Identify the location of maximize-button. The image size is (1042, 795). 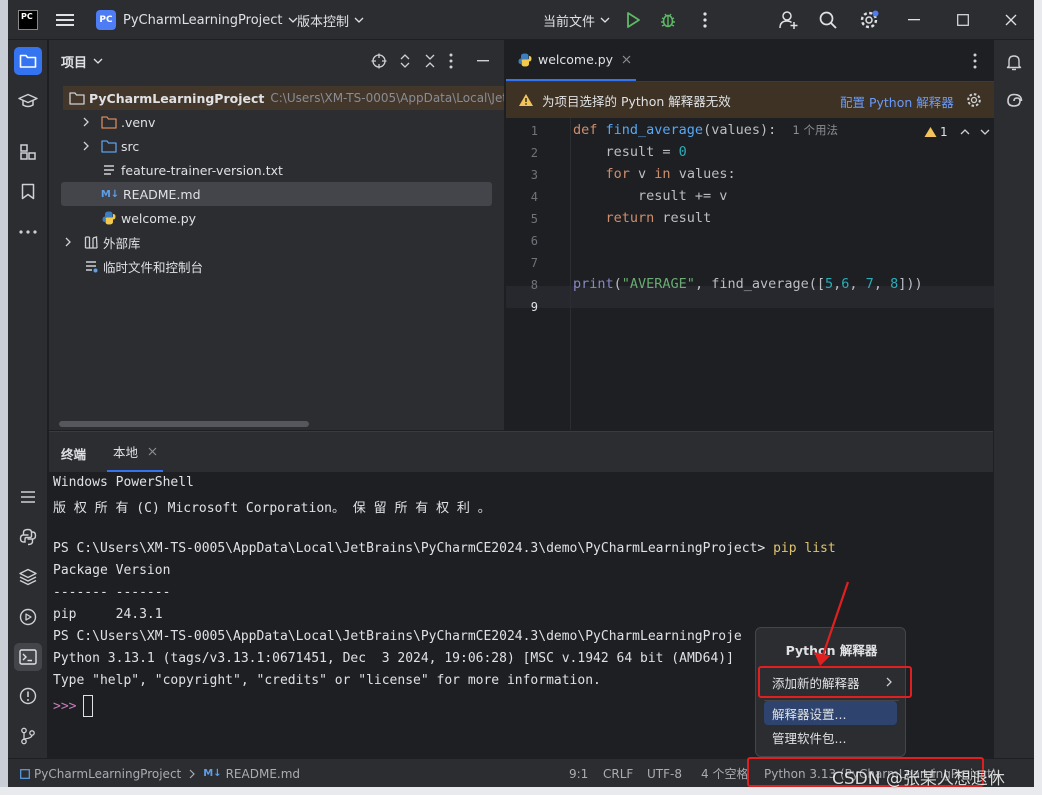
(963, 20).